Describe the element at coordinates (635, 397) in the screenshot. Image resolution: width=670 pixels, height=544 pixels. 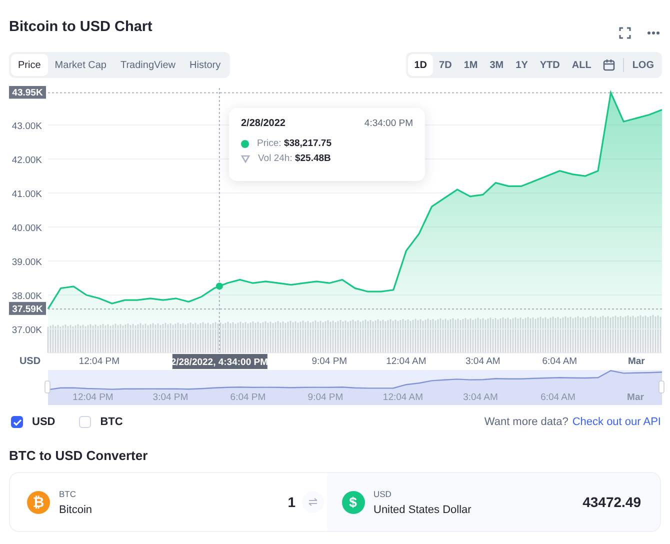
I see `navigator-label: Mar` at that location.